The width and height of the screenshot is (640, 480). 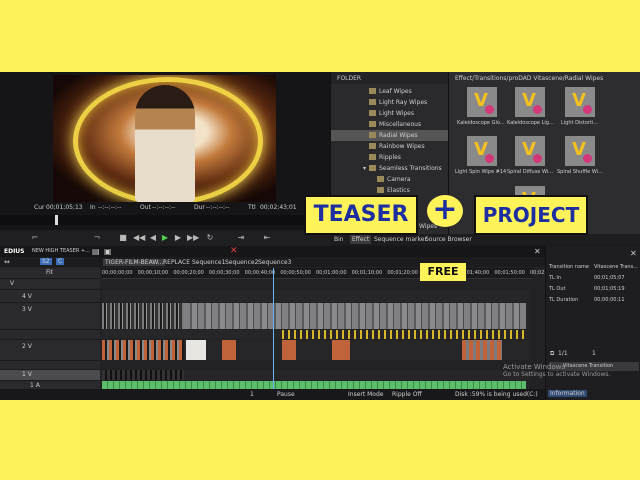 I want to click on tab-effect: Effect, so click(x=361, y=239).